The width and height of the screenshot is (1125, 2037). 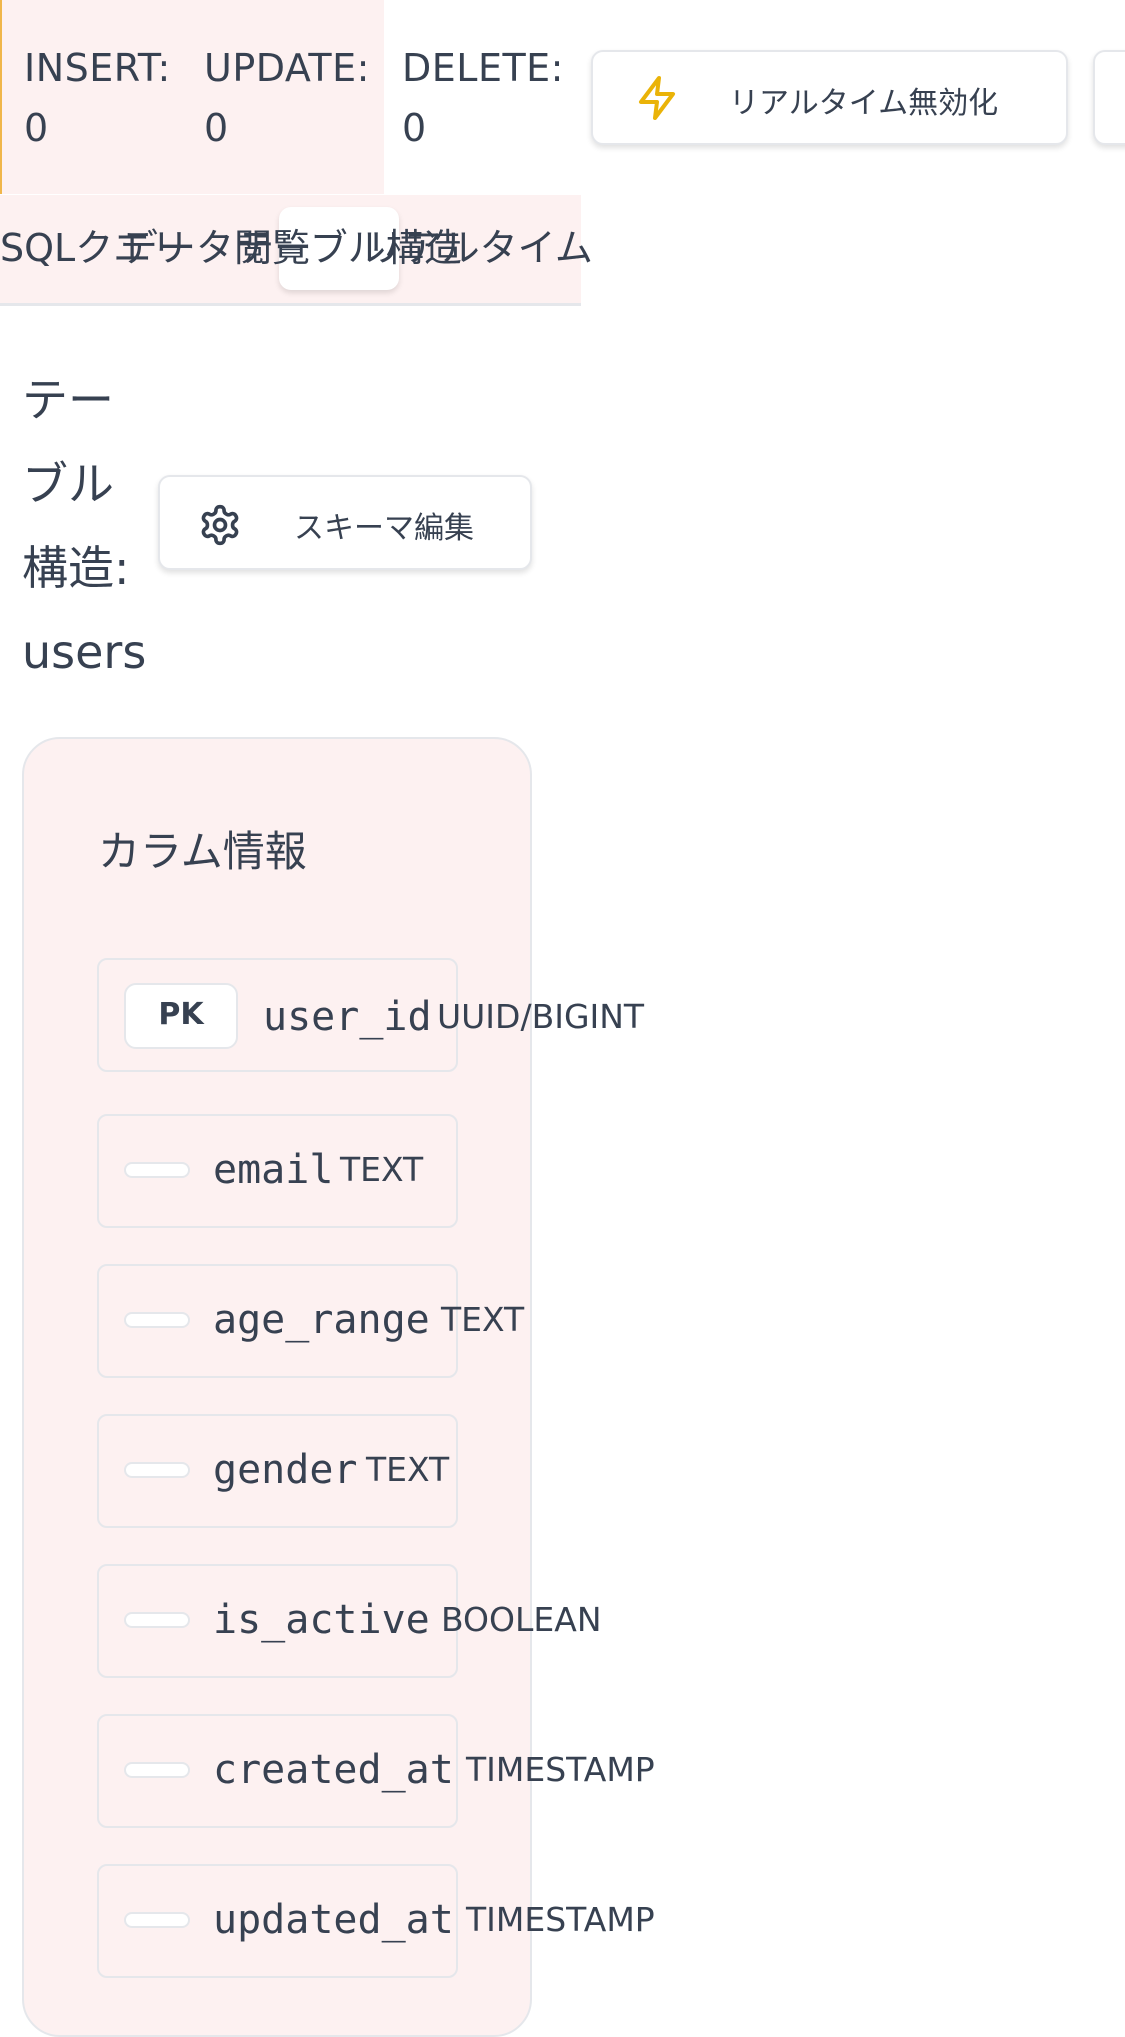 I want to click on disable-realtime-button: リアルタイム無効化, so click(x=829, y=97).